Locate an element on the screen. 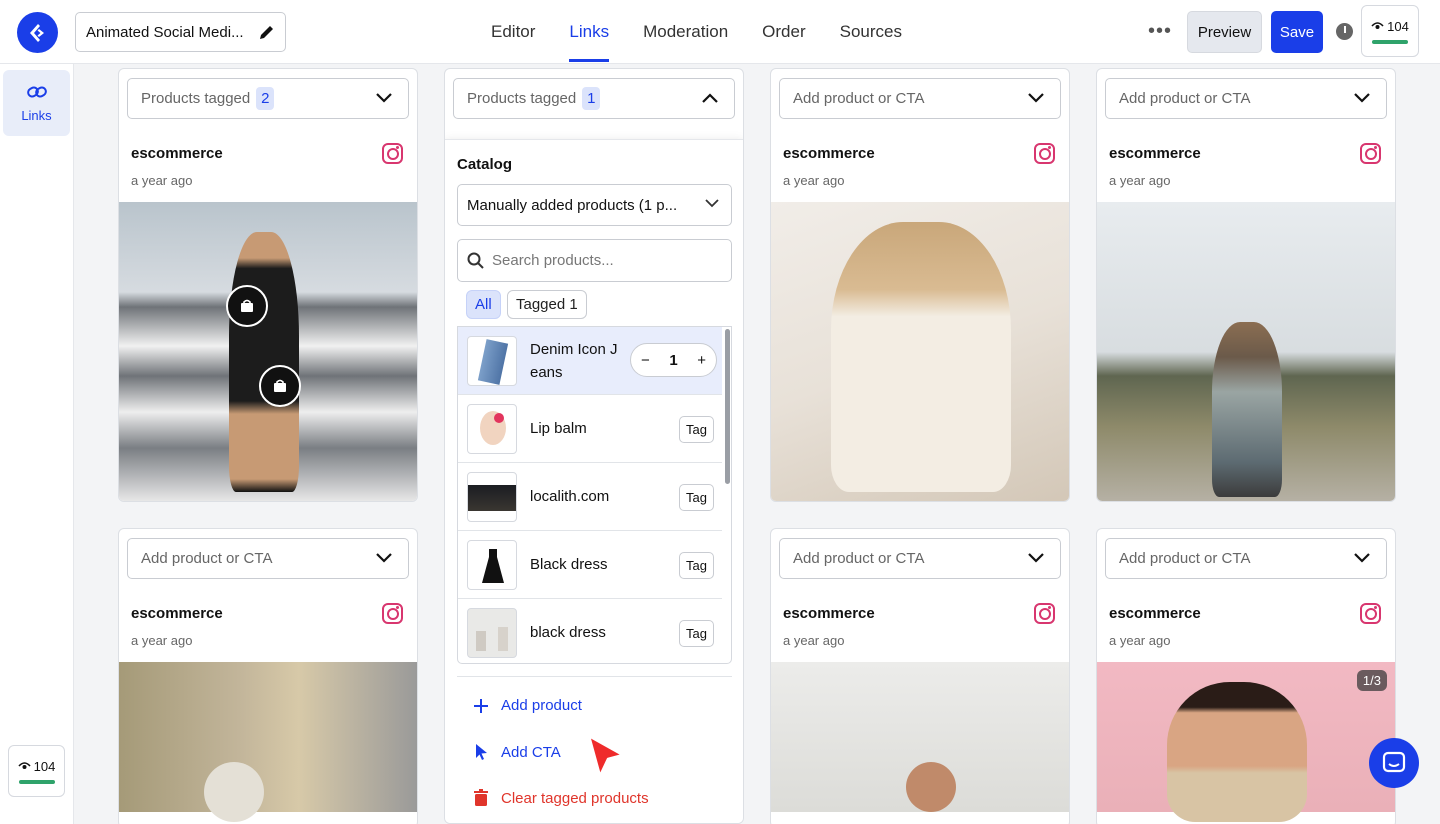 The height and width of the screenshot is (824, 1440). chat-launcher-button is located at coordinates (1394, 763).